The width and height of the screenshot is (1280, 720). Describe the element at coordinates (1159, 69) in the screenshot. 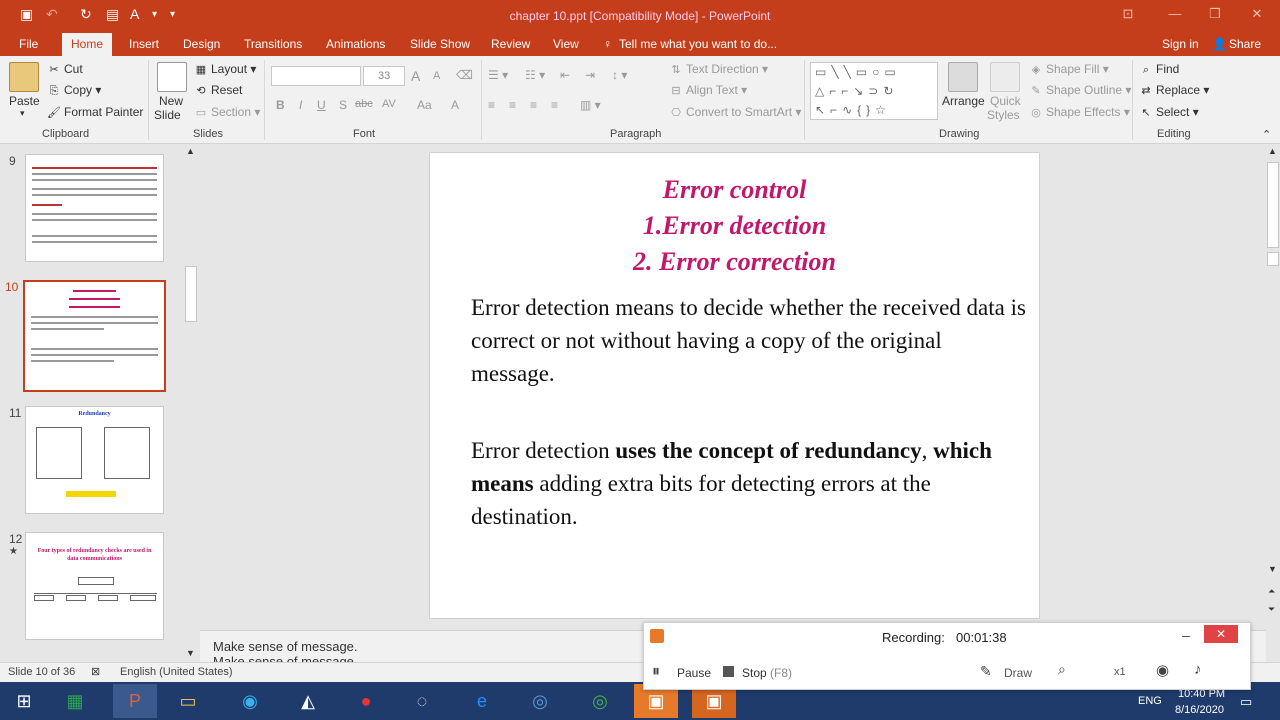

I see `find-button: ⌕ Find` at that location.